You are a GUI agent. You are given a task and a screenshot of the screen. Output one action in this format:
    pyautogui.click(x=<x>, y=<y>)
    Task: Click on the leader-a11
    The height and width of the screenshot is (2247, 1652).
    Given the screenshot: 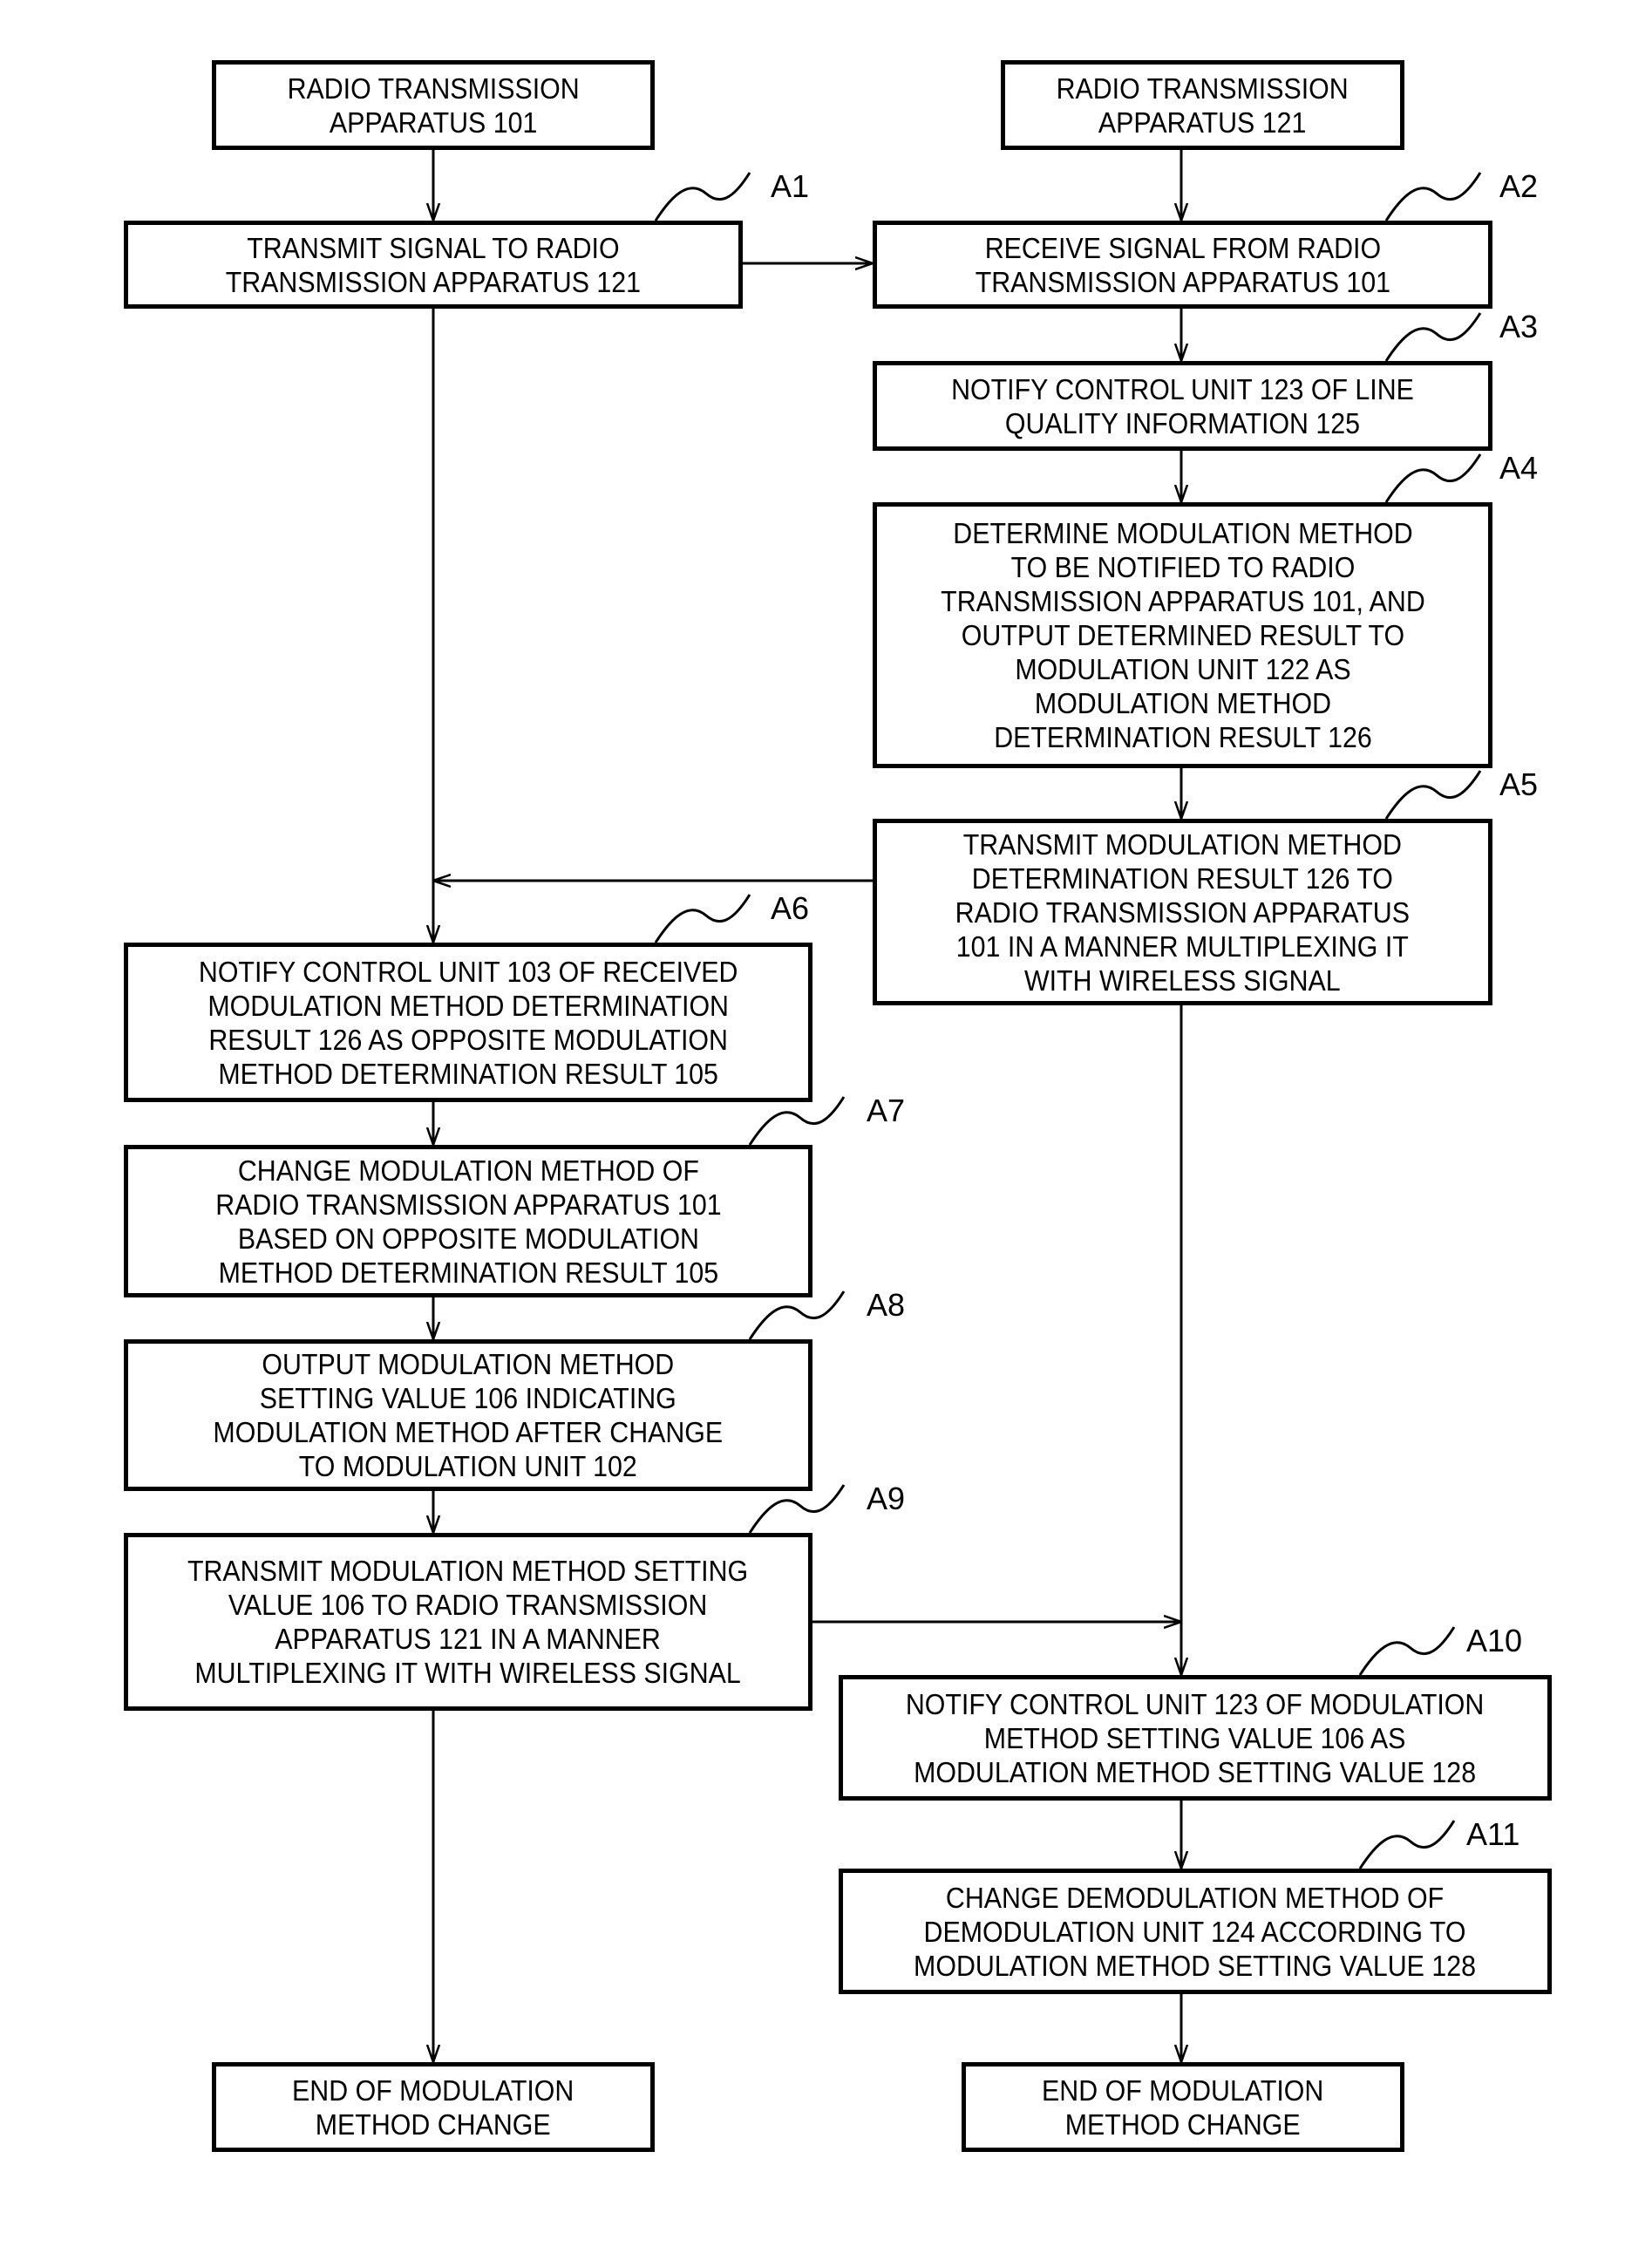 What is the action you would take?
    pyautogui.click(x=1407, y=1845)
    